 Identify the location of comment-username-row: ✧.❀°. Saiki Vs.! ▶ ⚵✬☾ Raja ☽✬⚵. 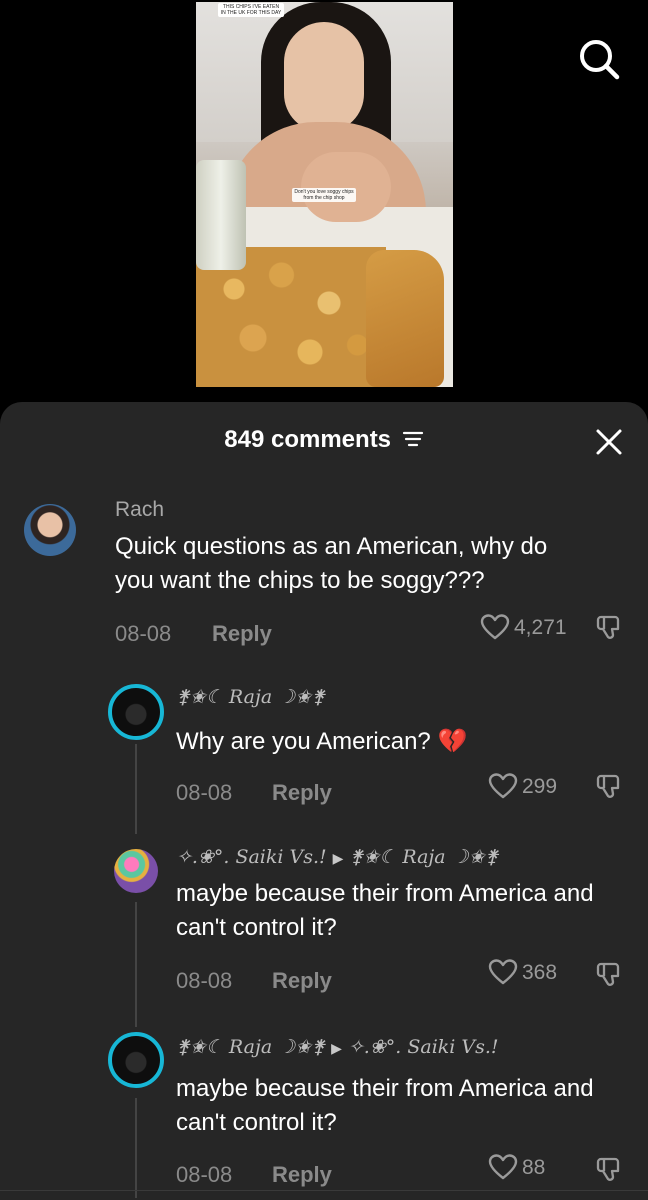
(337, 857).